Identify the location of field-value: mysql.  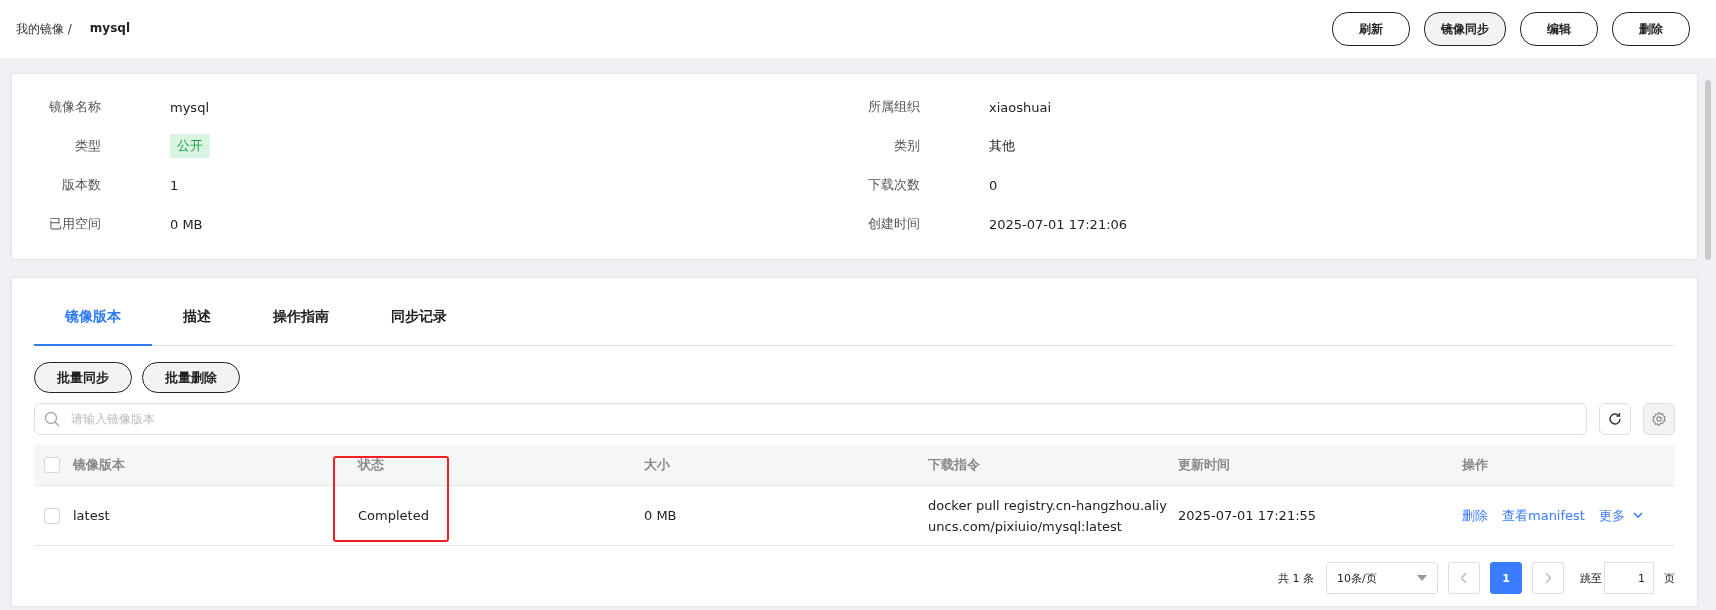
(189, 107).